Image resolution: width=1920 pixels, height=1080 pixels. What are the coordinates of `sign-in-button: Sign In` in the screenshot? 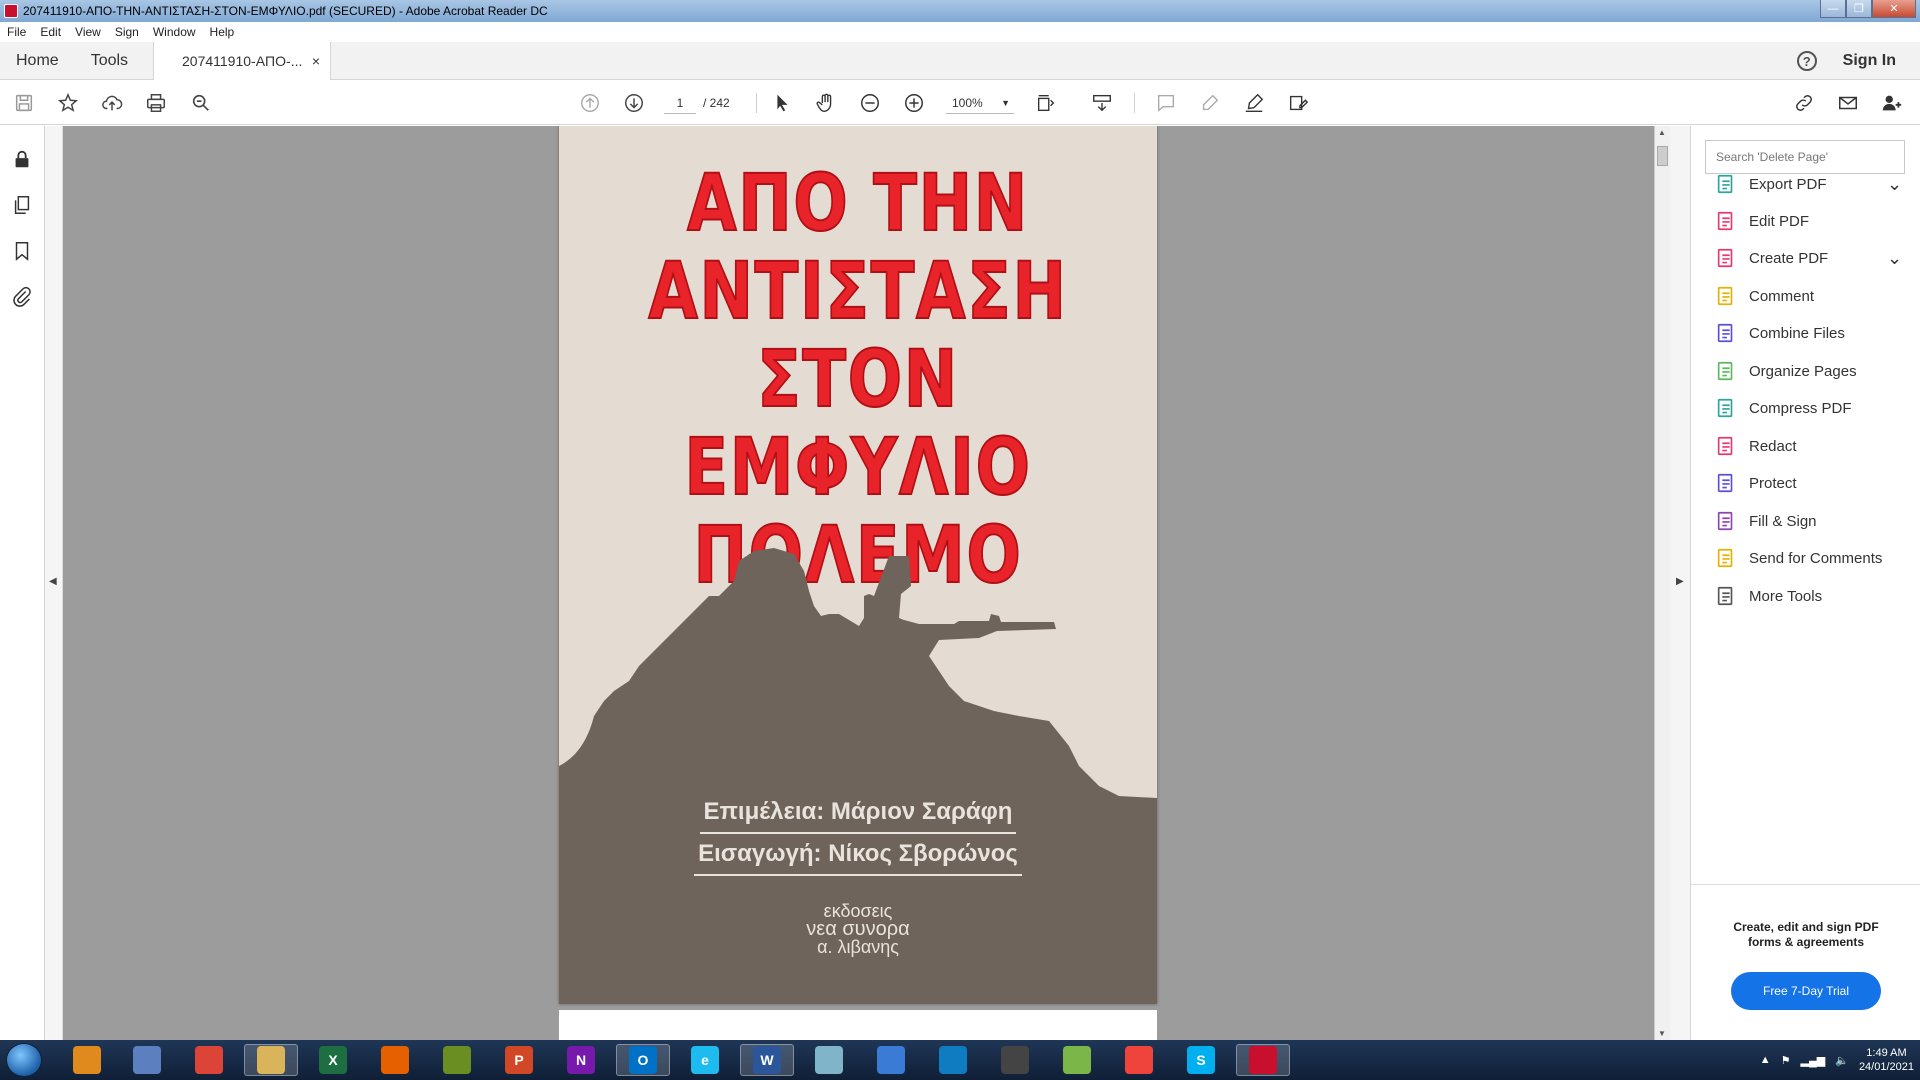 It's located at (1869, 61).